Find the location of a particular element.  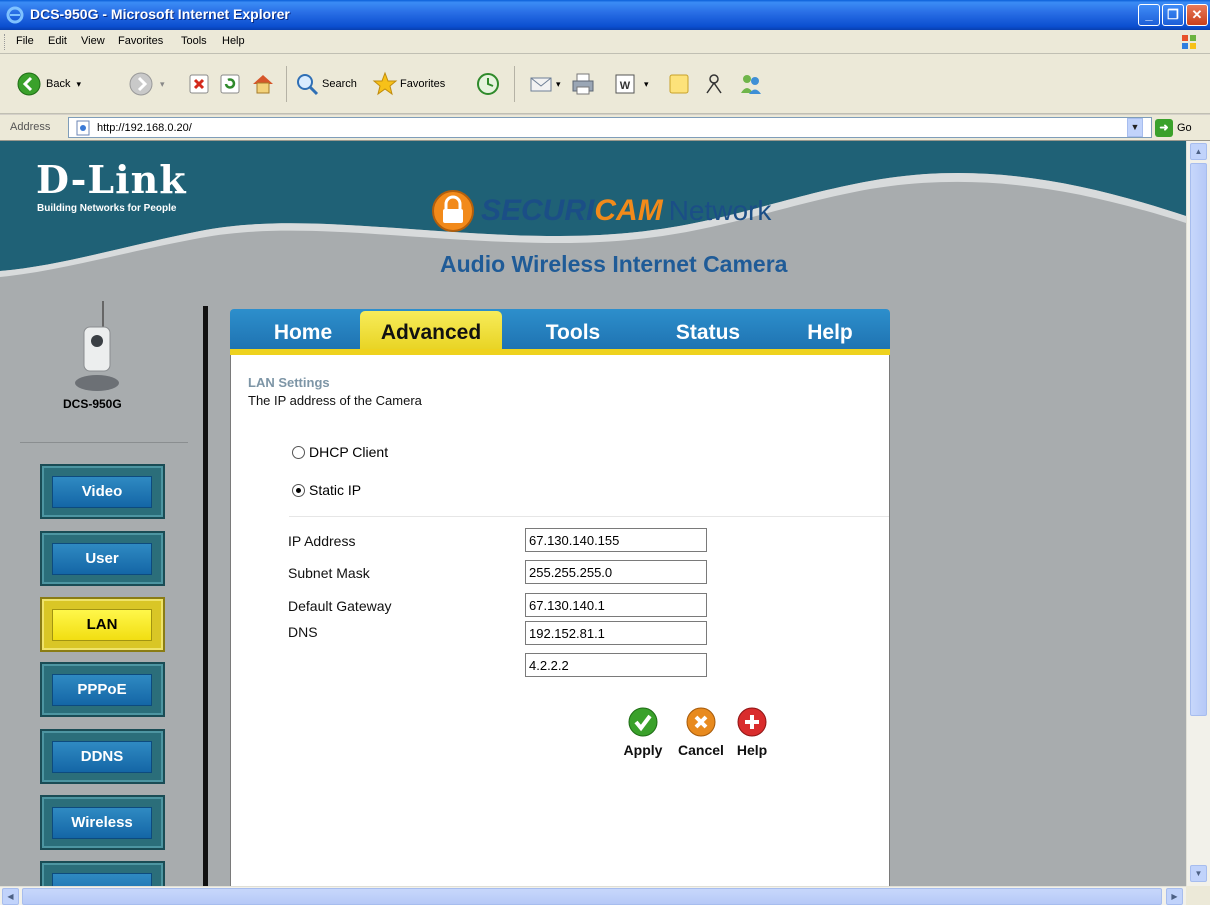

research-button is located at coordinates (715, 84).